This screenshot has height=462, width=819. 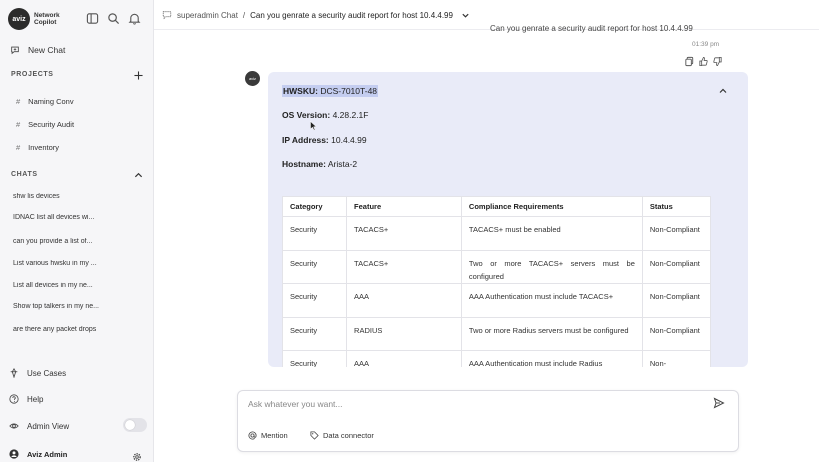 I want to click on hostname-value: Arista-2, so click(x=342, y=164).